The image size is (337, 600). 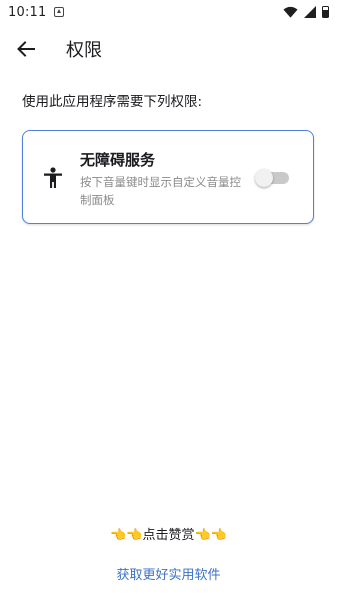 I want to click on battery-icon, so click(x=325, y=12).